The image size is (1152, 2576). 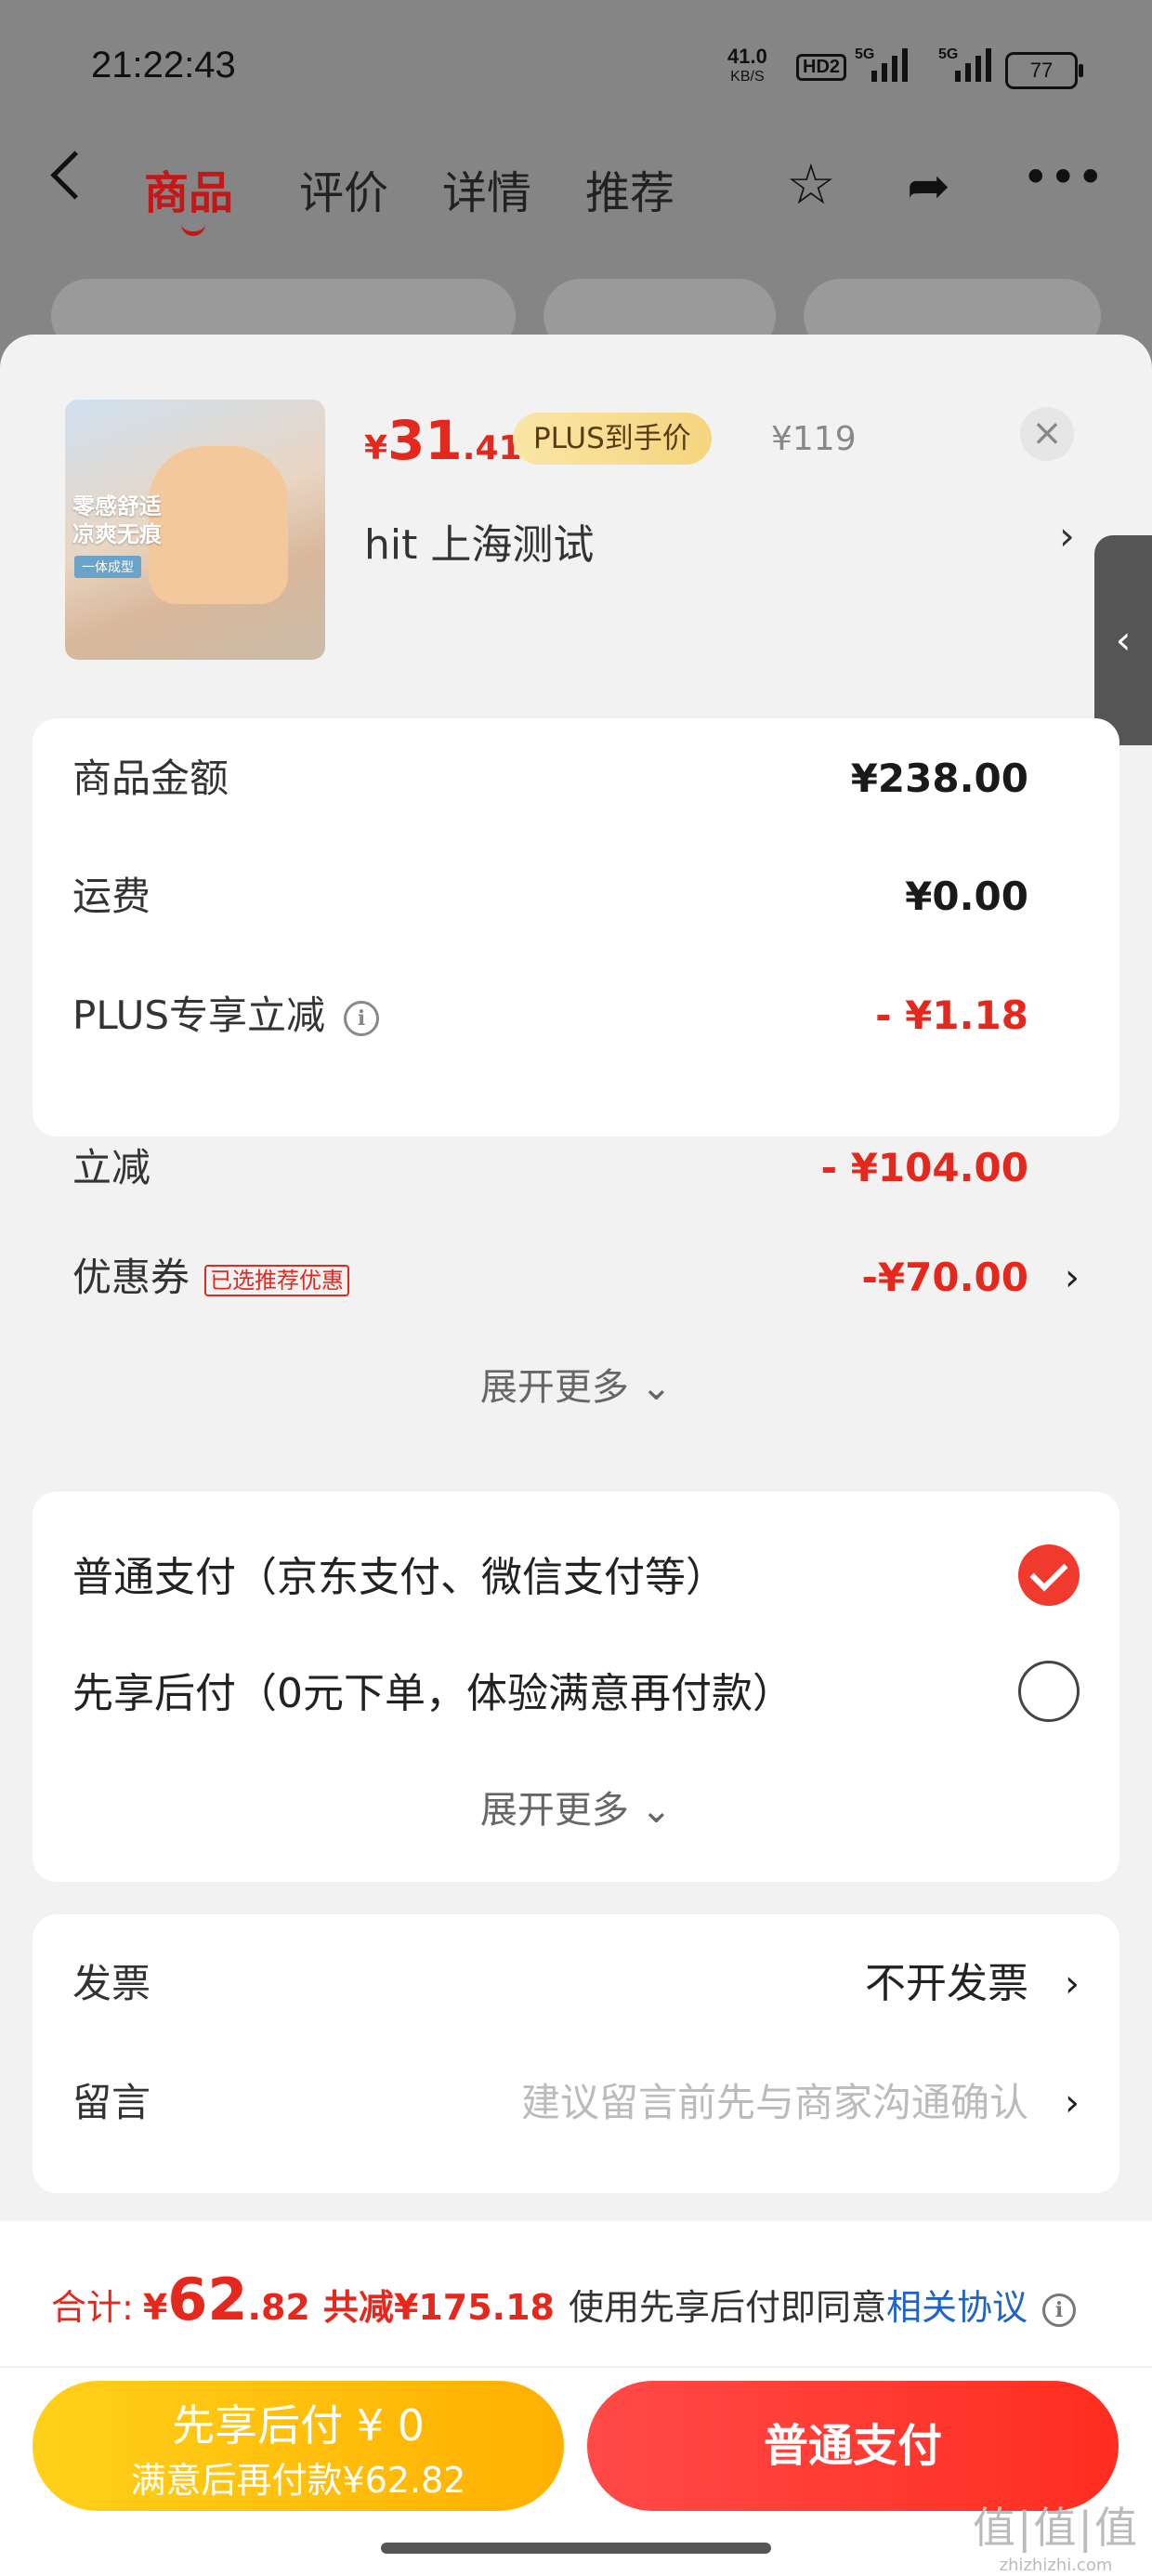 What do you see at coordinates (479, 541) in the screenshot?
I see `product-spec: hit 上海测试` at bounding box center [479, 541].